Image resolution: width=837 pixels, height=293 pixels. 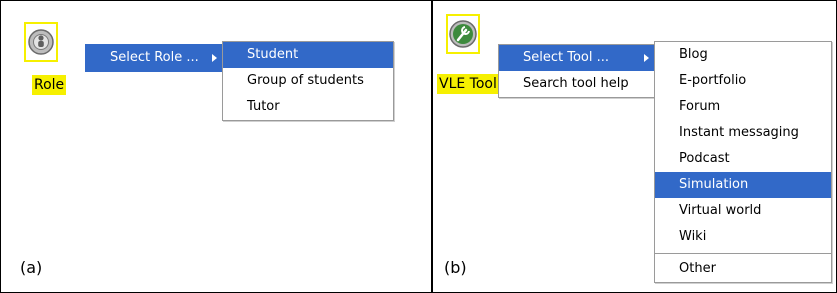 What do you see at coordinates (308, 55) in the screenshot?
I see `role-option-student: Student` at bounding box center [308, 55].